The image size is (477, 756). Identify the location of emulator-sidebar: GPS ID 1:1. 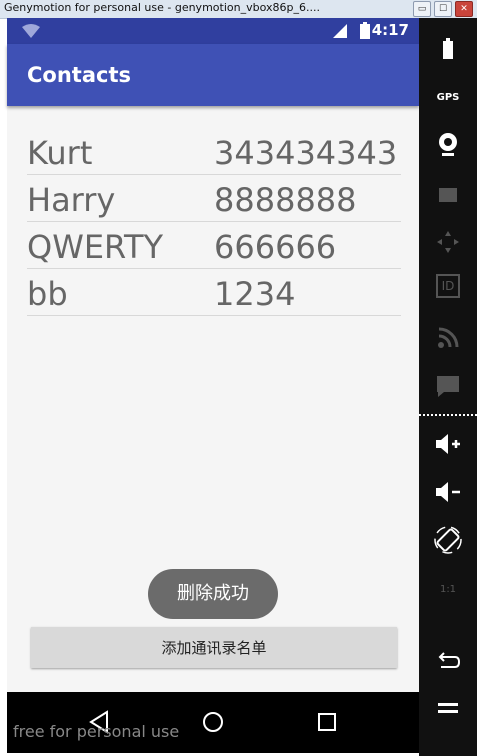
(448, 387).